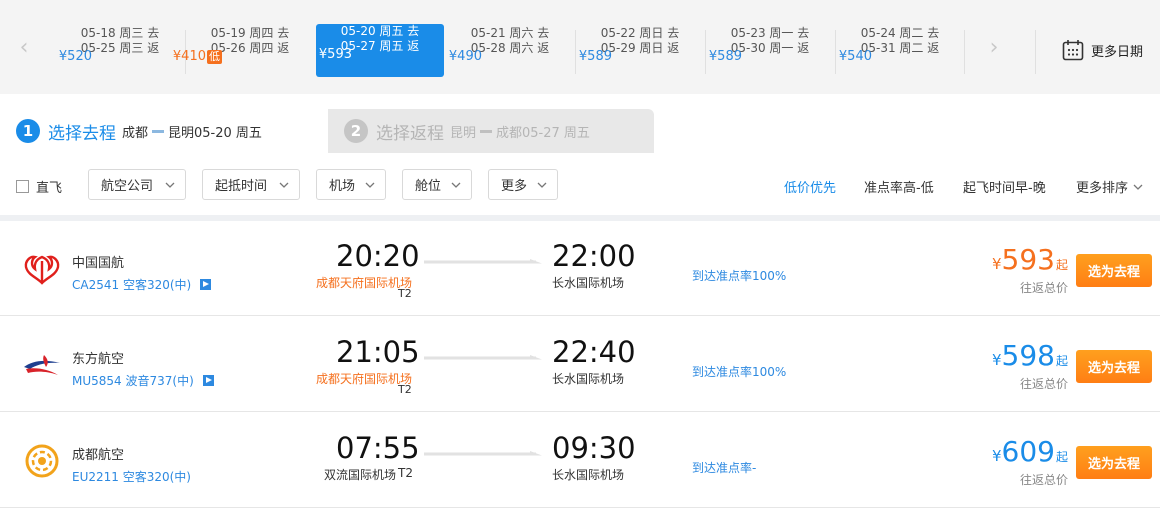 Image resolution: width=1160 pixels, height=508 pixels. I want to click on date-option: 05-24 周二 去 05-31 周二 返 ¥540, so click(900, 51).